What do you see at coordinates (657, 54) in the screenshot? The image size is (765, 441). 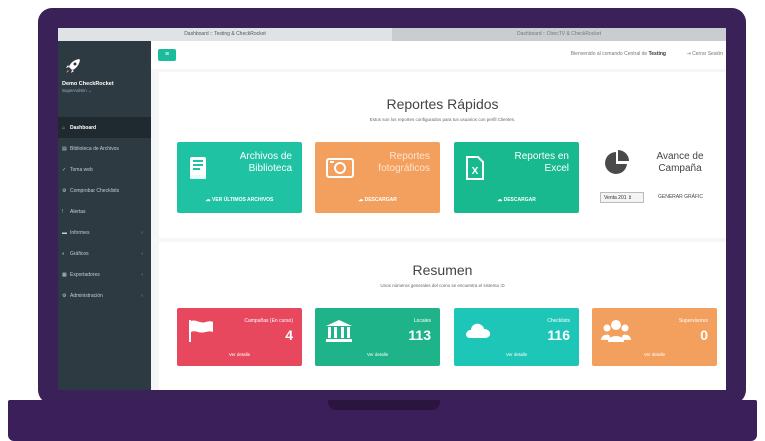 I see `welcome-name: Testing` at bounding box center [657, 54].